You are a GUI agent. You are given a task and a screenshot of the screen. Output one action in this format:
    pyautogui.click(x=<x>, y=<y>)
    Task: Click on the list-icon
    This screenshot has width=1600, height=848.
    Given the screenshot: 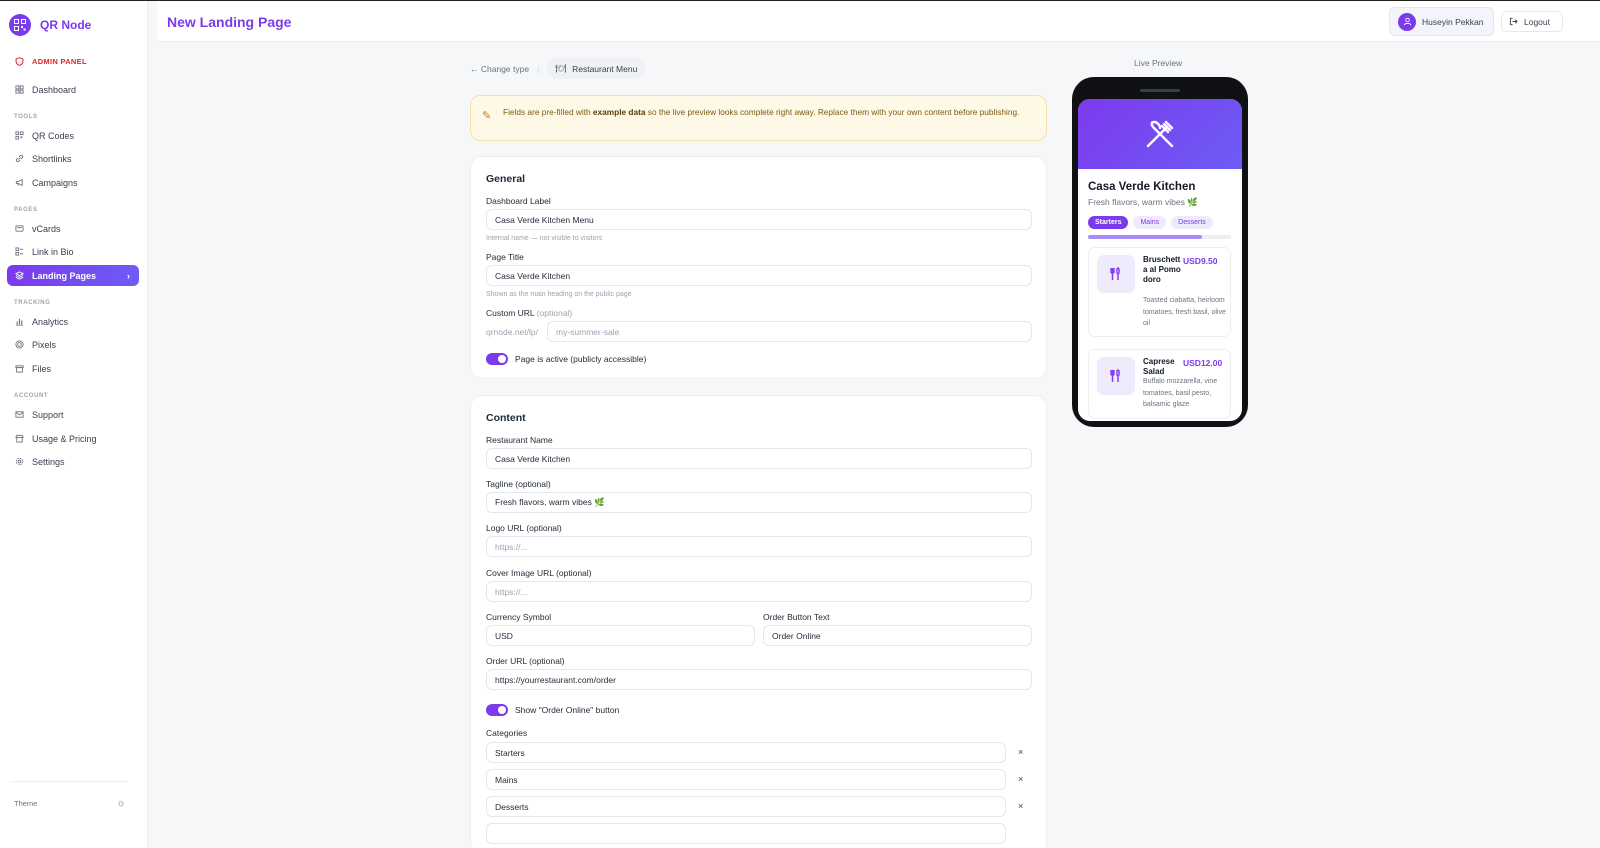 What is the action you would take?
    pyautogui.click(x=19, y=251)
    